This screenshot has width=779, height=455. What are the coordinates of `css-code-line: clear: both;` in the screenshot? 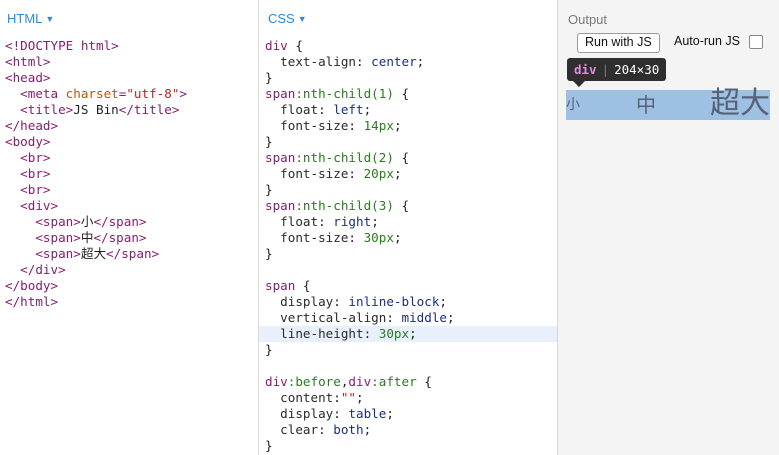 It's located at (411, 430).